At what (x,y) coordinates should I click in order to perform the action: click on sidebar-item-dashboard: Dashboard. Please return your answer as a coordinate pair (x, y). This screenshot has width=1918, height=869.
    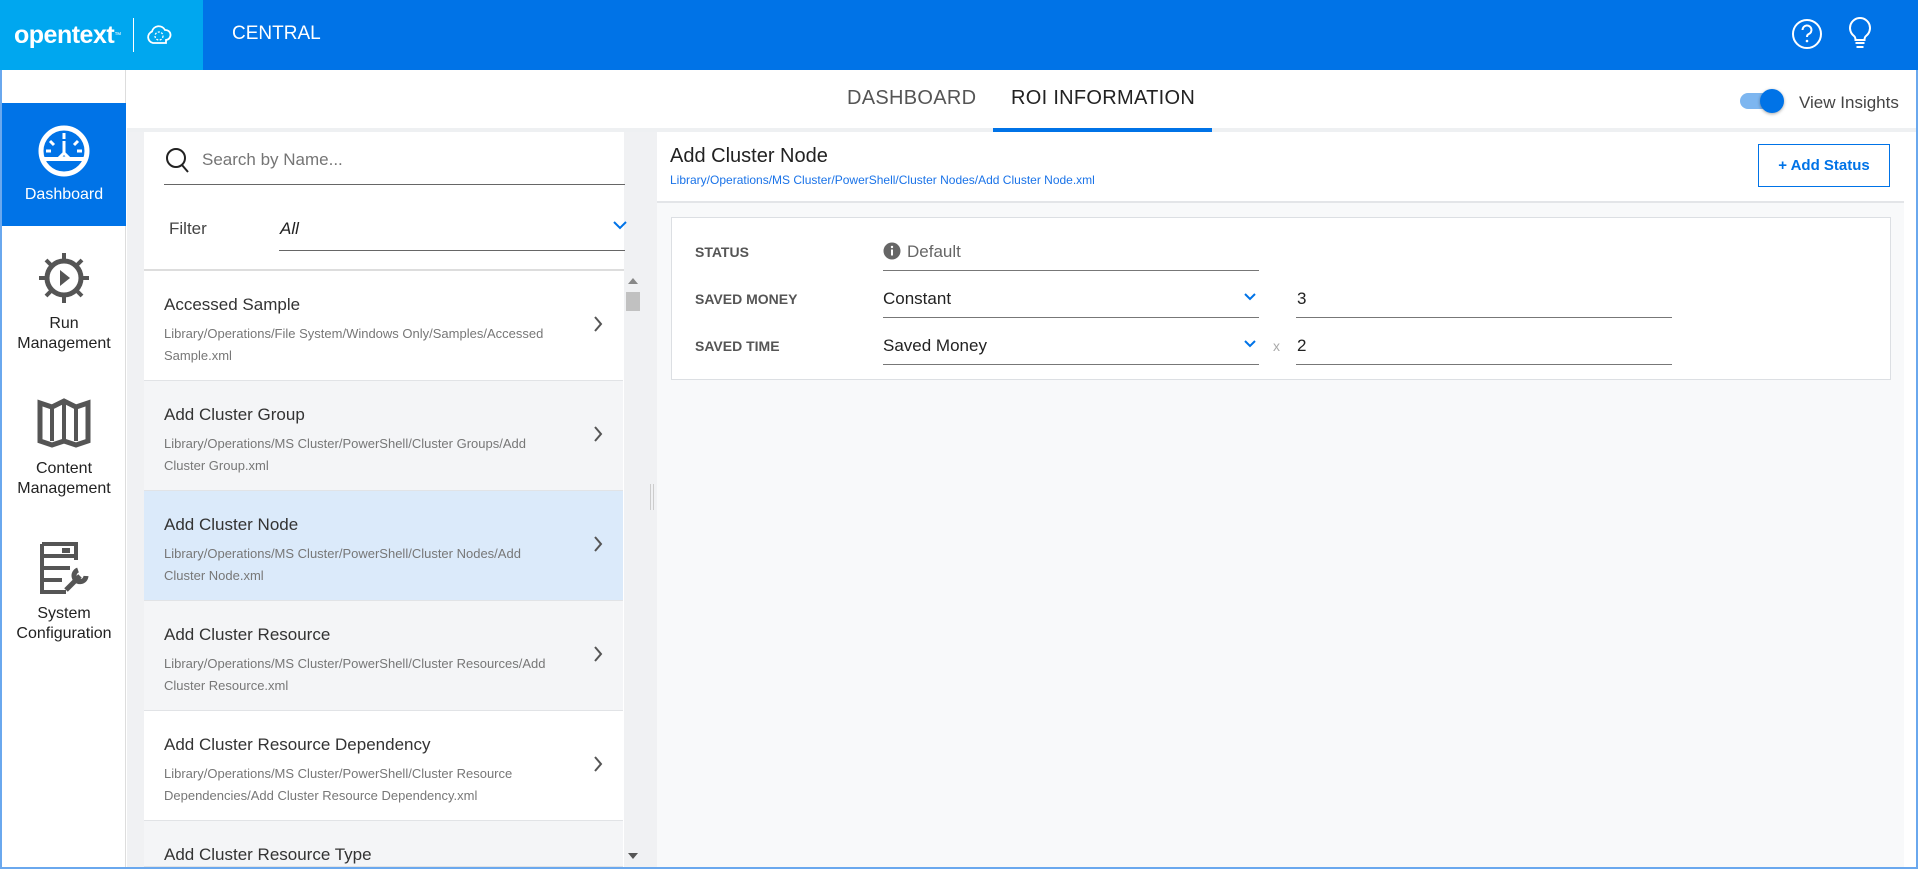
    Looking at the image, I should click on (64, 164).